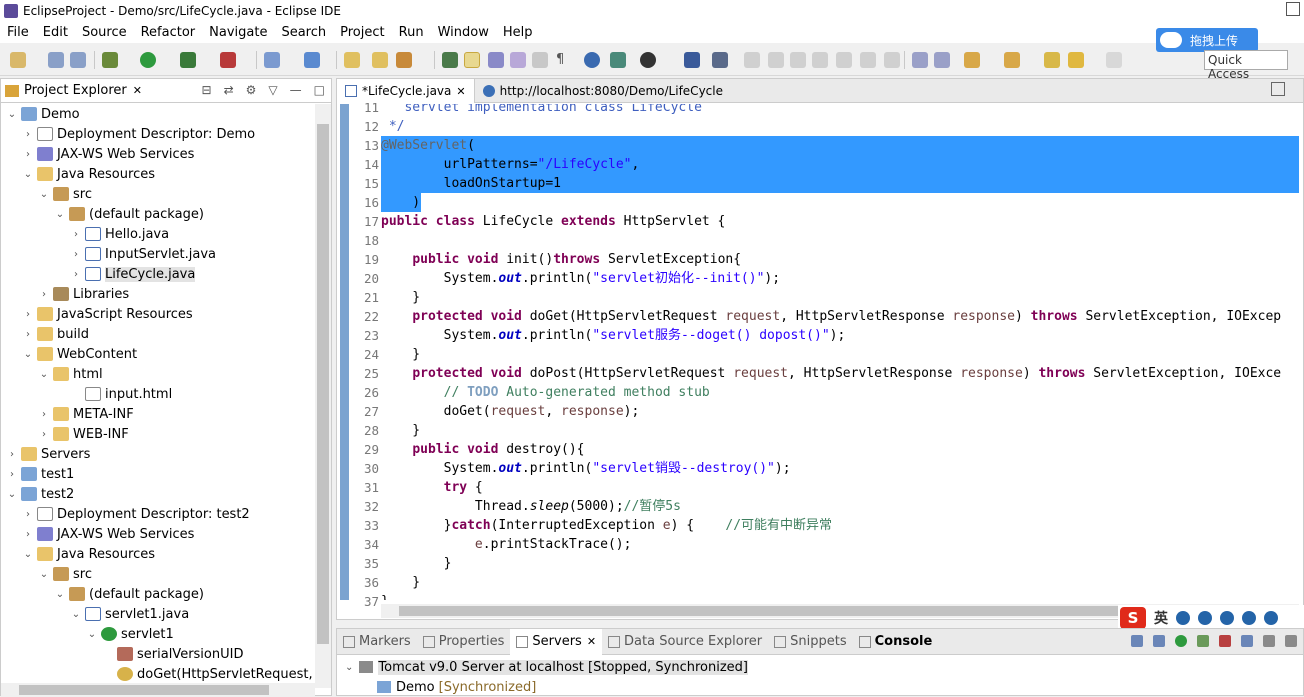 The height and width of the screenshot is (697, 1304). I want to click on new-server-icon, so click(272, 60).